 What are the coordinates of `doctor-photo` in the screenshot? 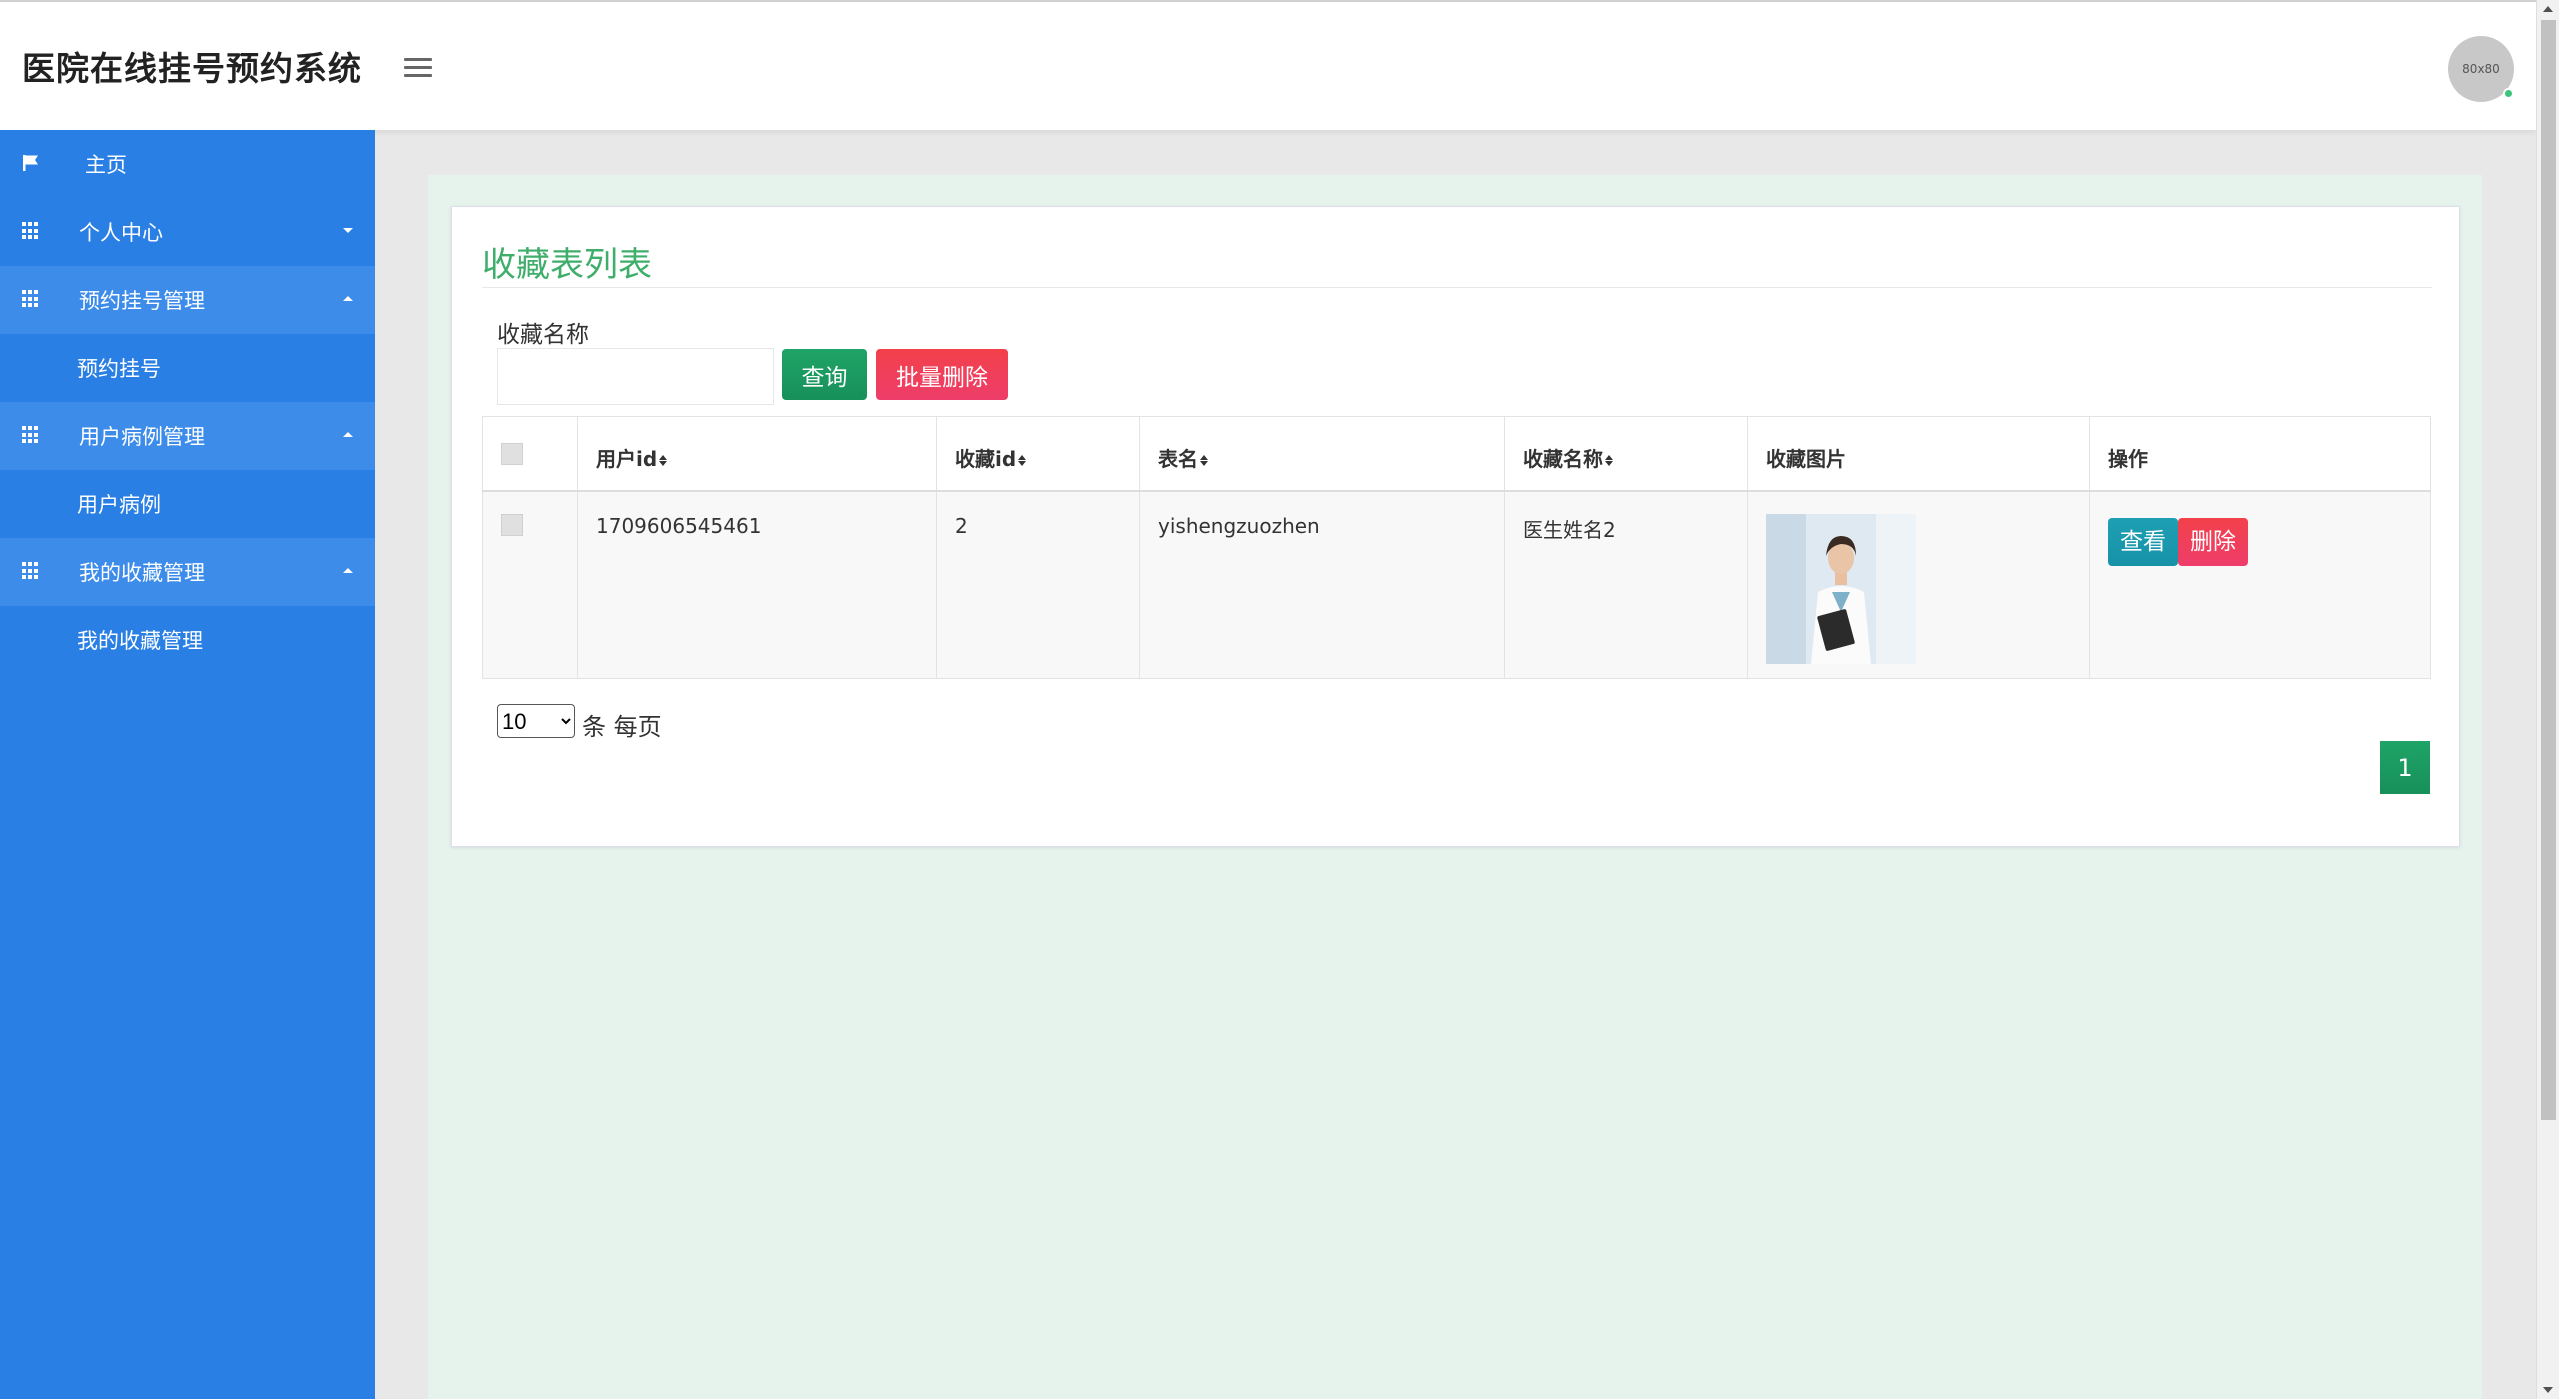 It's located at (1841, 588).